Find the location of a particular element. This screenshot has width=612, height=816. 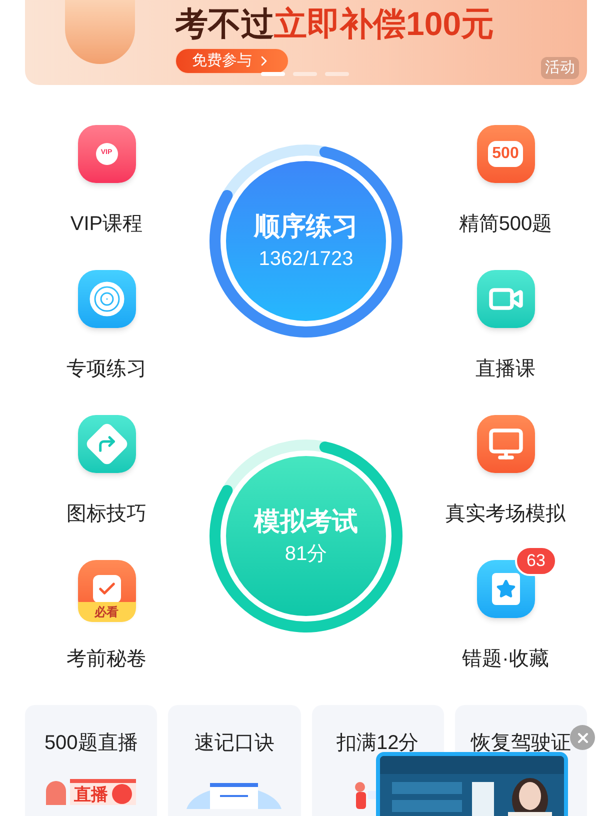

feature-button: 500 精简500题 is located at coordinates (505, 181).